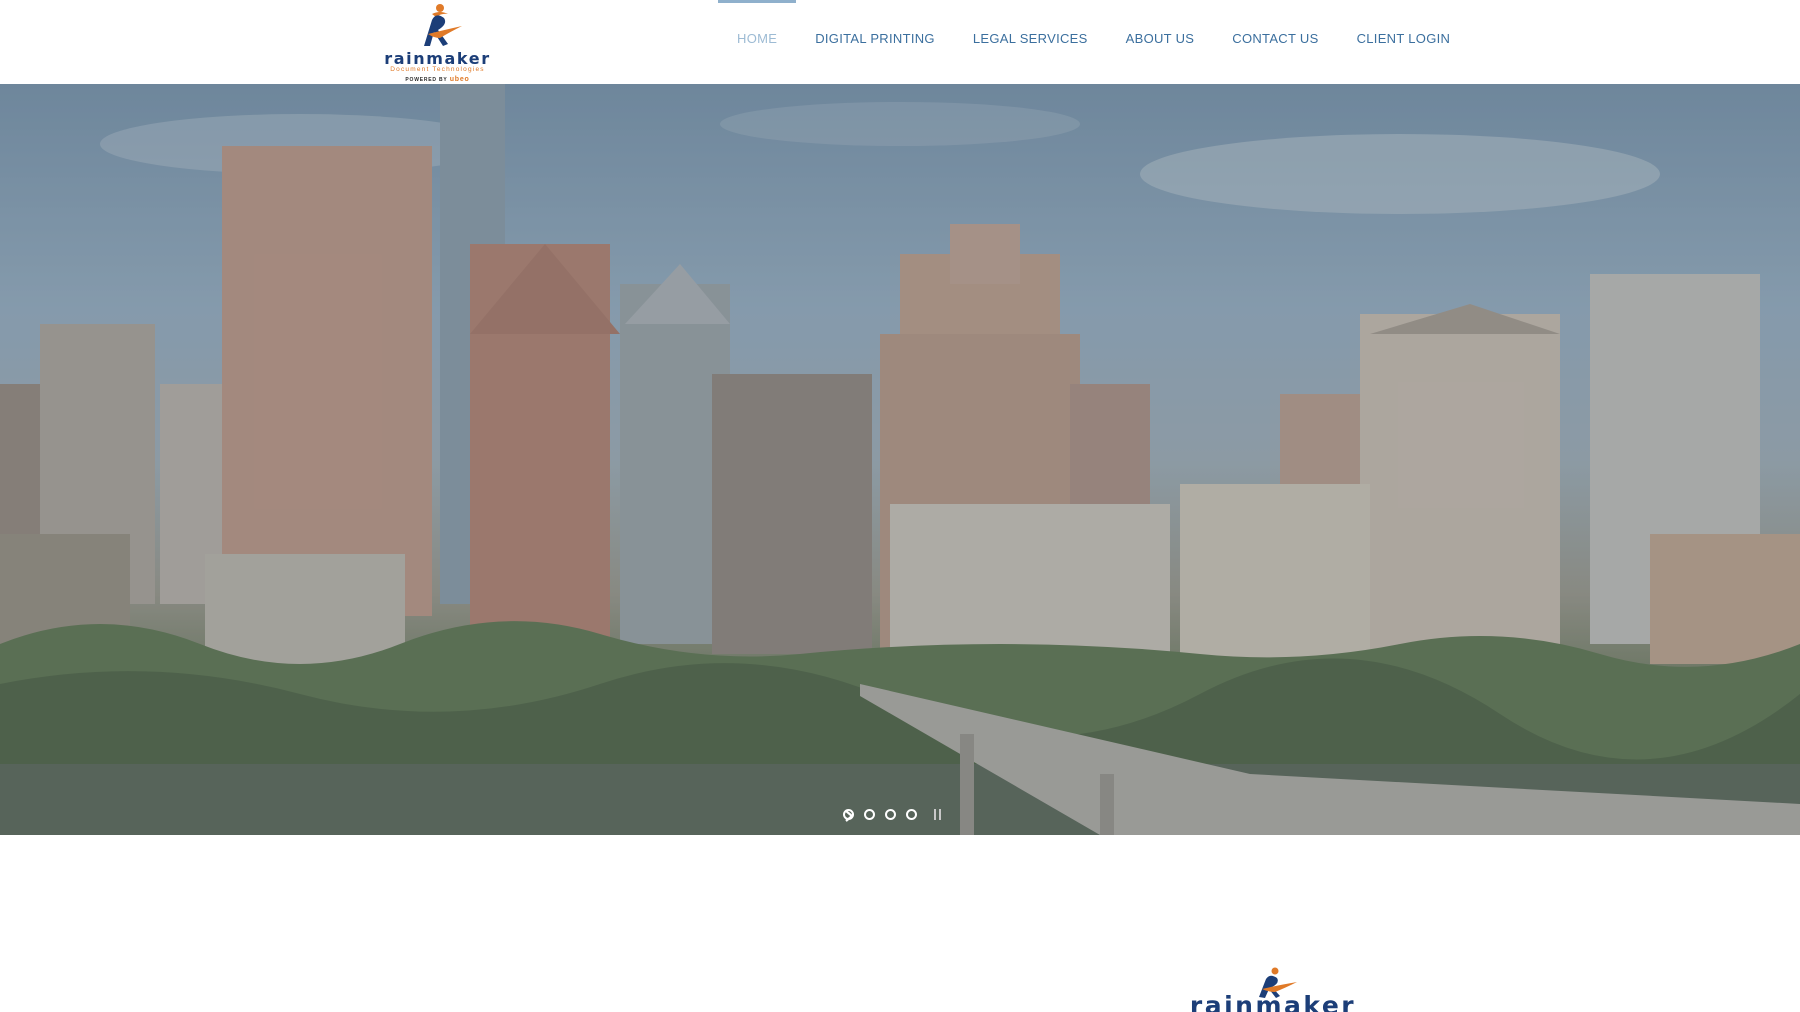 This screenshot has width=1800, height=1012. Describe the element at coordinates (1273, 1001) in the screenshot. I see `footer-logo-wordmark: rainmaker` at that location.